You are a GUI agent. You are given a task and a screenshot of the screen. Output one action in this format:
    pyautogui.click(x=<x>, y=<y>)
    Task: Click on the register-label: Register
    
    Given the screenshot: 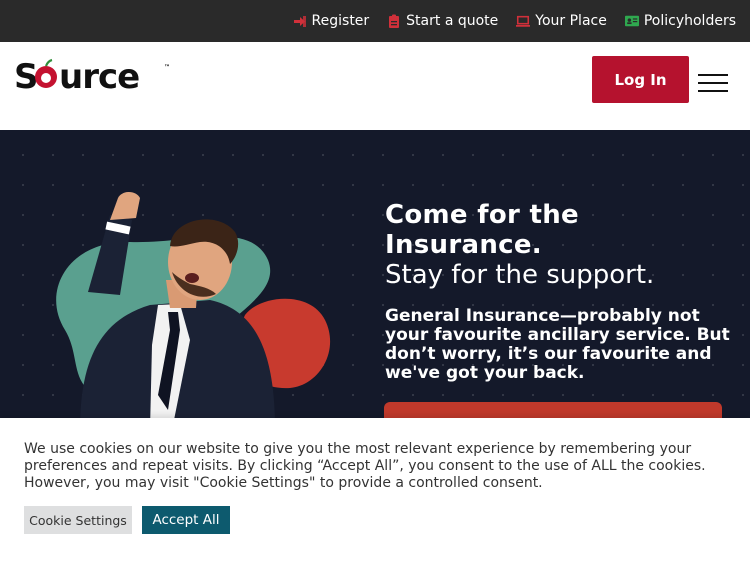 What is the action you would take?
    pyautogui.click(x=340, y=21)
    